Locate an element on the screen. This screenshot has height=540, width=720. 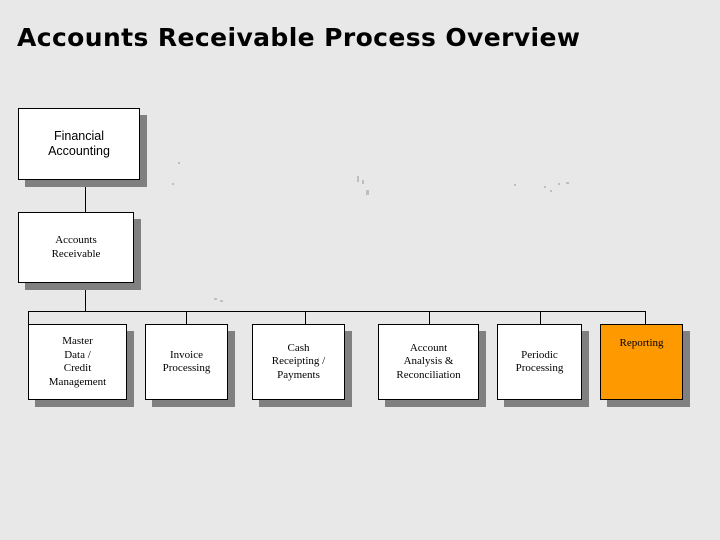
node-reporting: Reporting is located at coordinates (641, 362).